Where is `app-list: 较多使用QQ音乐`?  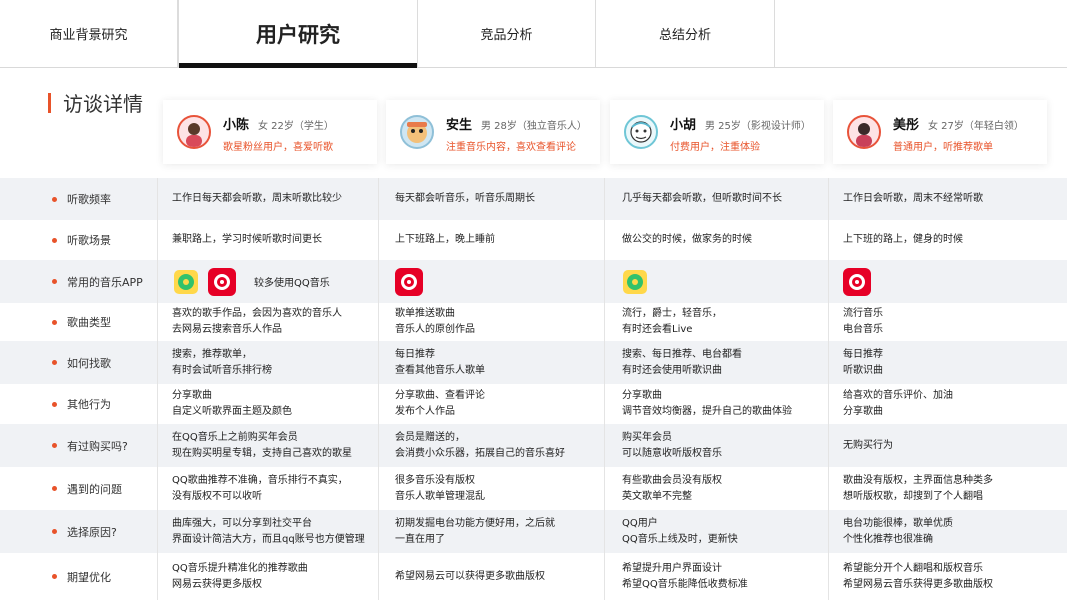 app-list: 较多使用QQ音乐 is located at coordinates (252, 281).